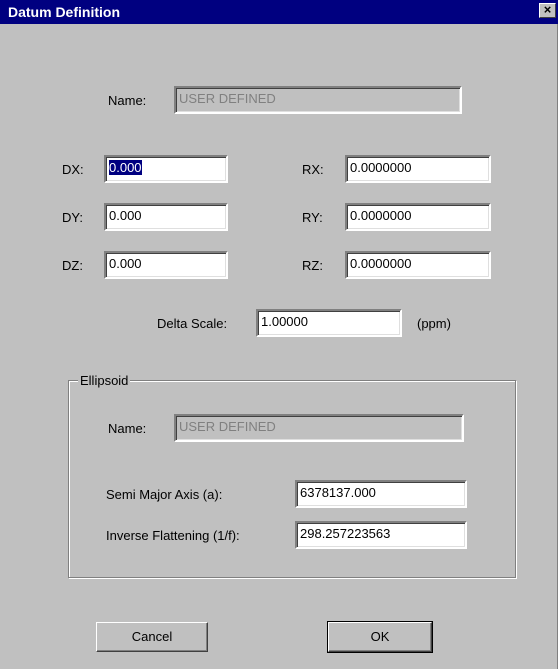  Describe the element at coordinates (329, 323) in the screenshot. I see `delta-scale-input: 1.00000` at that location.